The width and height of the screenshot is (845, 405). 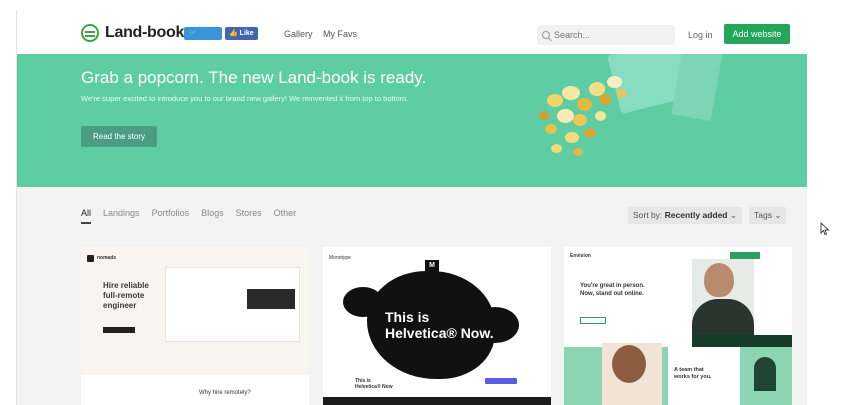 I want to click on card-headline-2: Now, stand out online., so click(x=612, y=294).